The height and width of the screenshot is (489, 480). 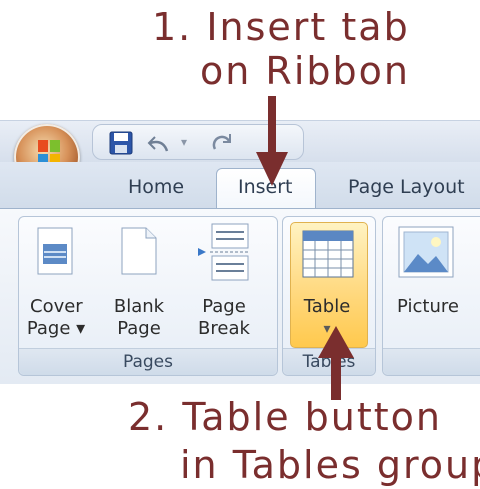 What do you see at coordinates (139, 307) in the screenshot?
I see `blank-page-label1: Blank` at bounding box center [139, 307].